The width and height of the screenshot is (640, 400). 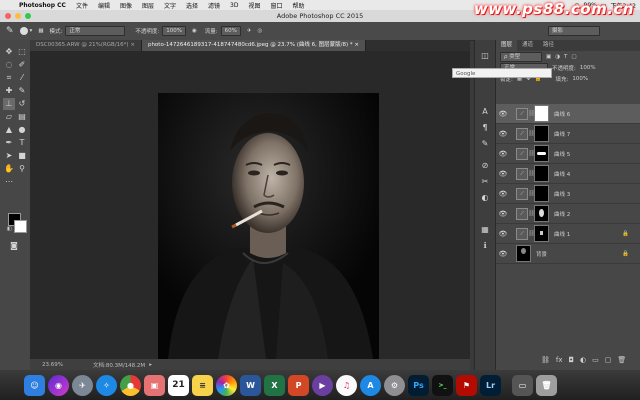 I want to click on blur-tool-icon: ▲, so click(x=9, y=130).